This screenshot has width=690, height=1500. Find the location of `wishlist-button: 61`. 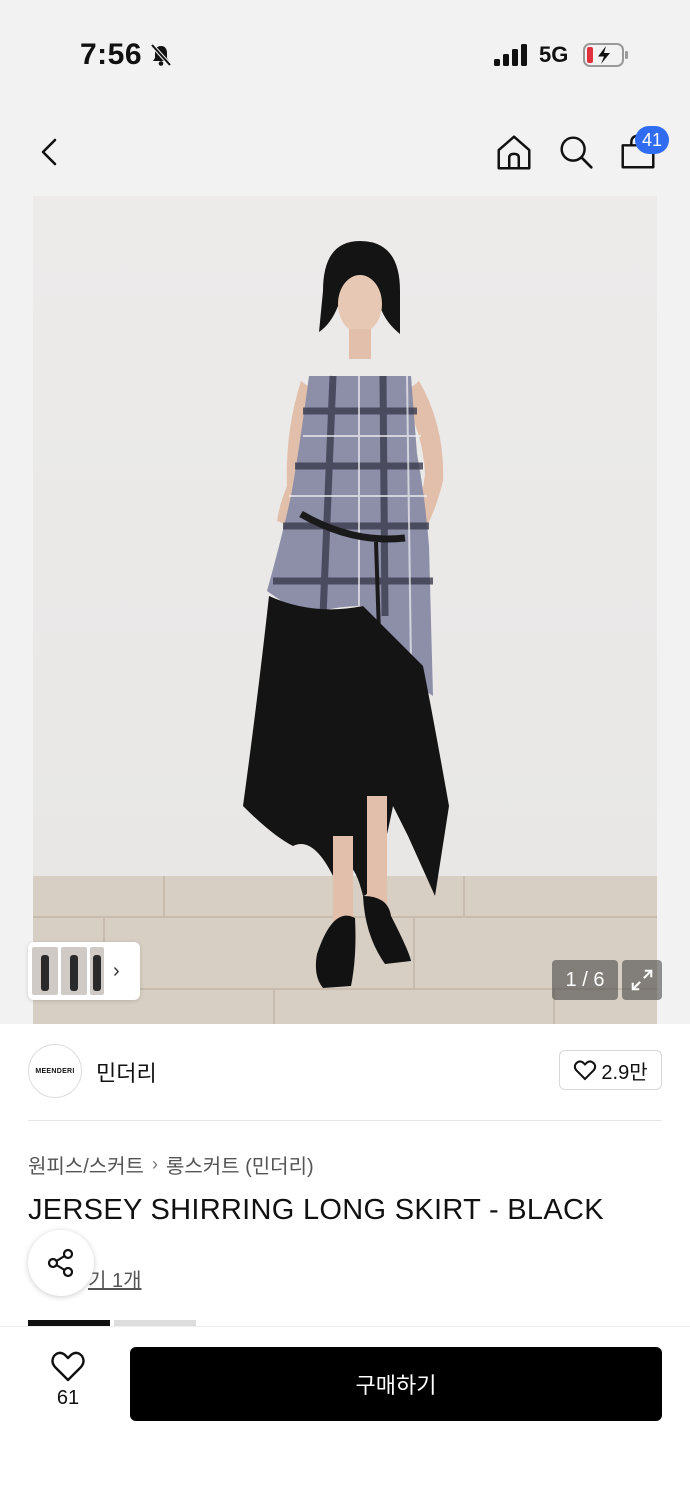

wishlist-button: 61 is located at coordinates (68, 1379).